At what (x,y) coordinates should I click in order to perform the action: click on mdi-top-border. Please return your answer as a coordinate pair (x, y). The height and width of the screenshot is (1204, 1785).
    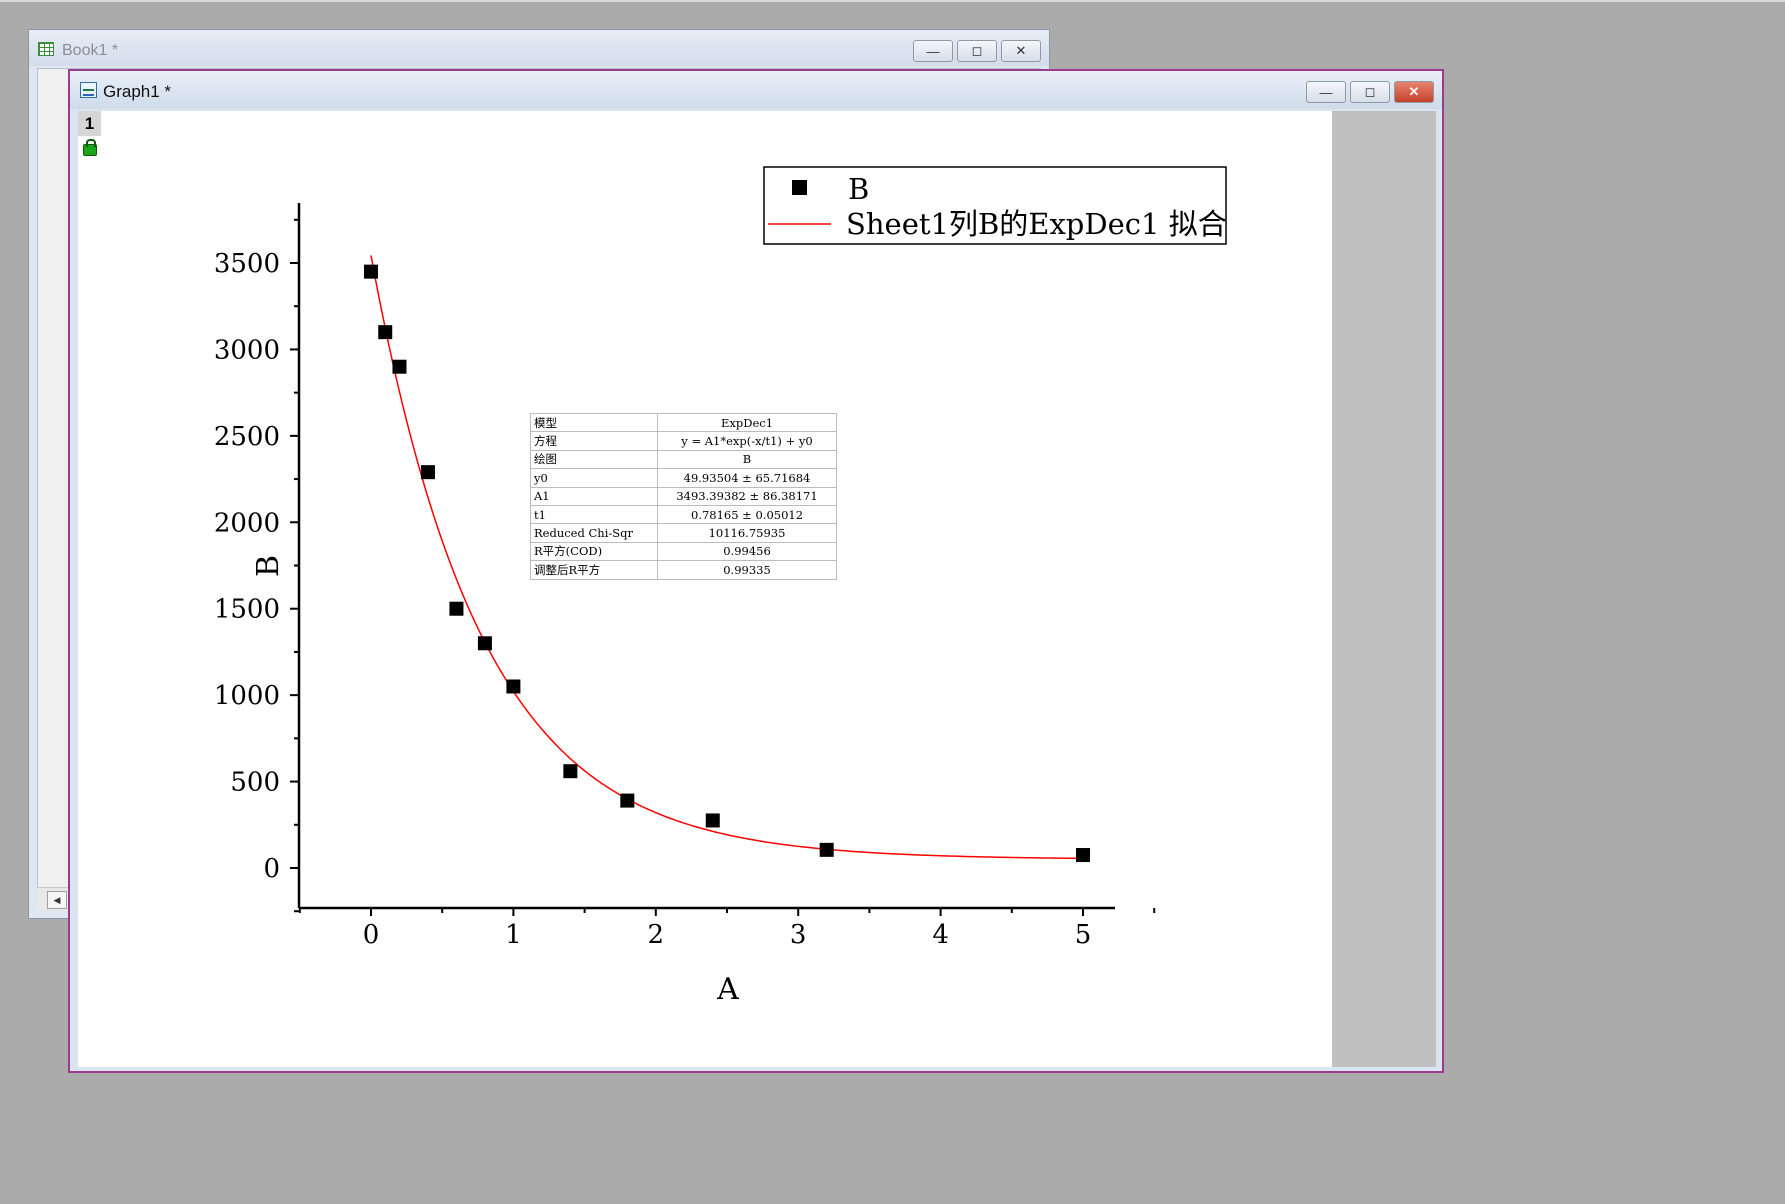
    Looking at the image, I should click on (892, 1).